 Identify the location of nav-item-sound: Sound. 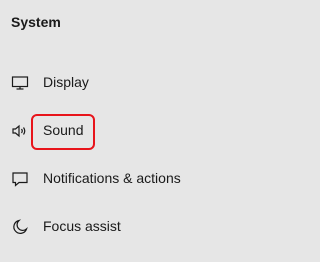
(153, 131).